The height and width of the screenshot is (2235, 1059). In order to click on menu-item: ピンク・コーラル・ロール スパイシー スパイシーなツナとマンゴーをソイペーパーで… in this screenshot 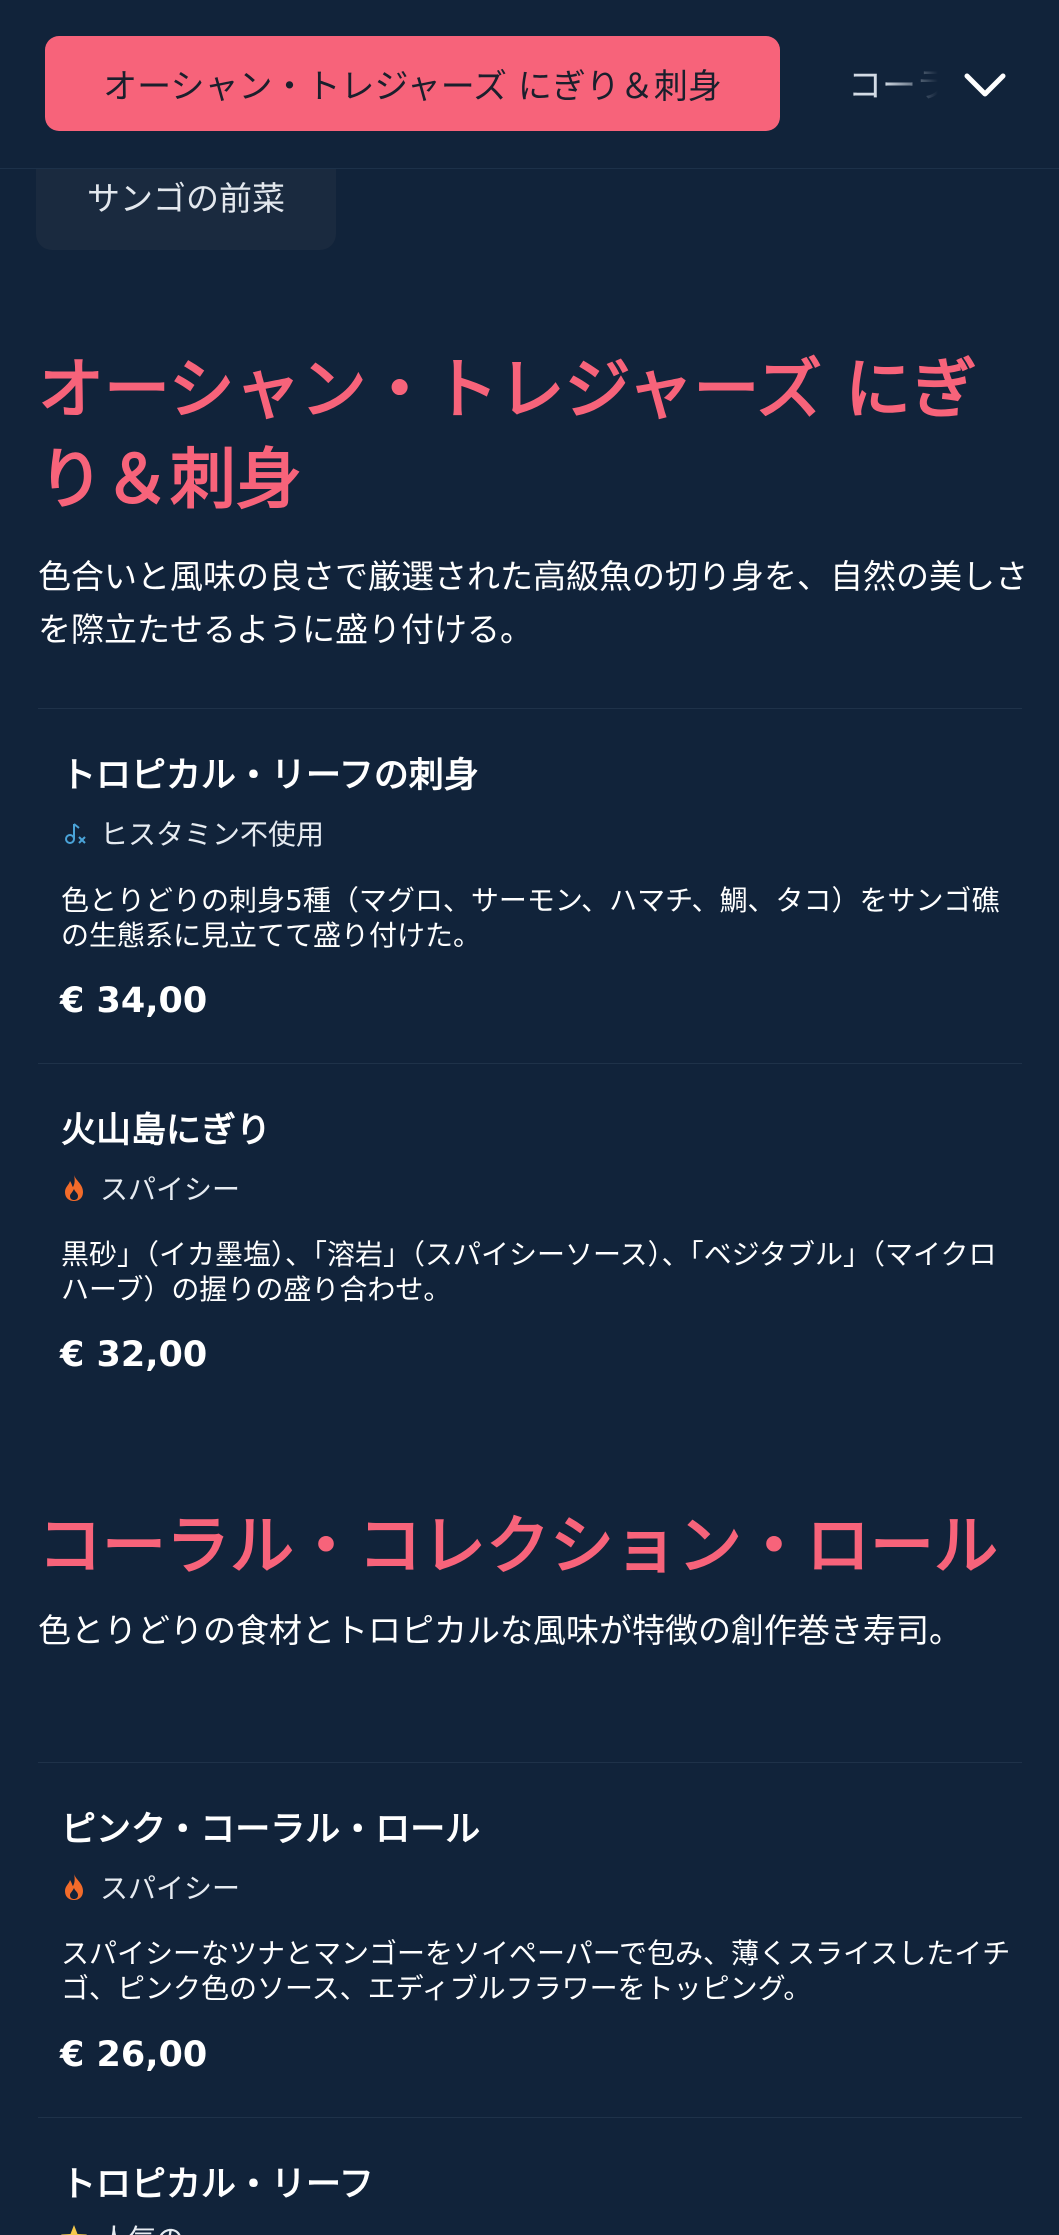, I will do `click(530, 1939)`.